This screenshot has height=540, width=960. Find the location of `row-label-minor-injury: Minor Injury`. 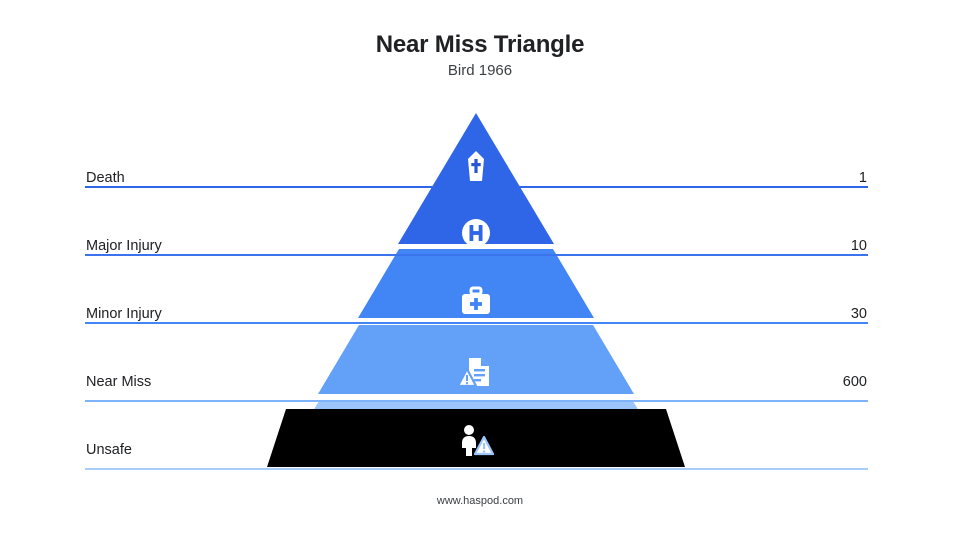

row-label-minor-injury: Minor Injury is located at coordinates (124, 314).